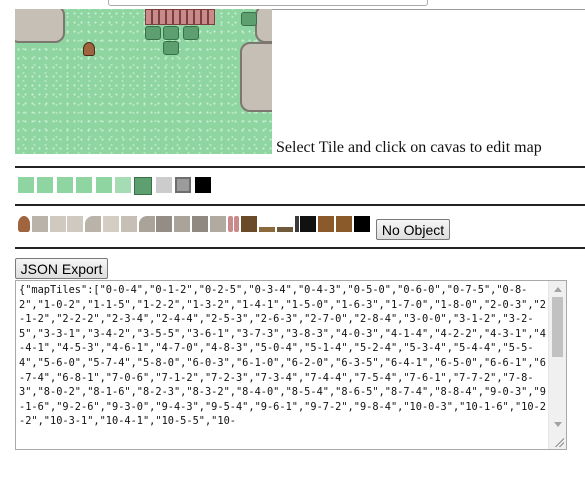 This screenshot has width=585, height=477. I want to click on resize-grip-icon, so click(559, 442).